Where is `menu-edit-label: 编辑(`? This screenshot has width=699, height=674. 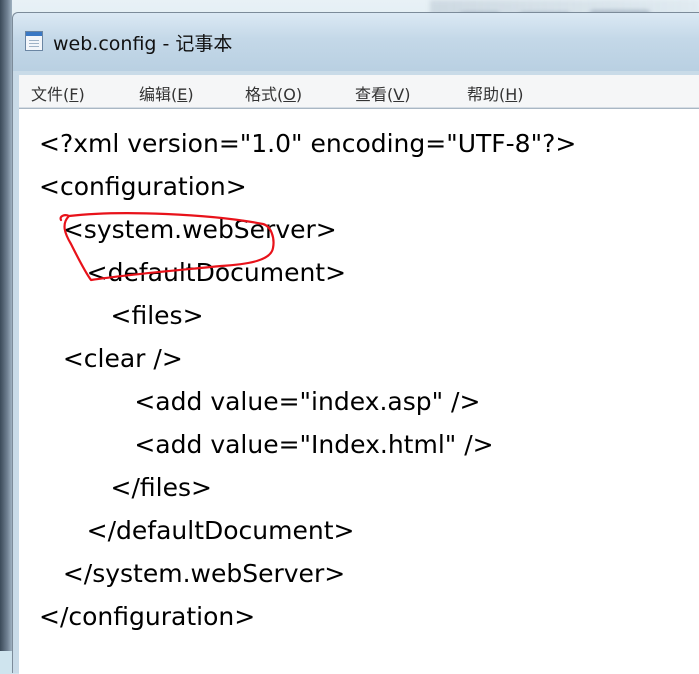
menu-edit-label: 编辑( is located at coordinates (158, 94).